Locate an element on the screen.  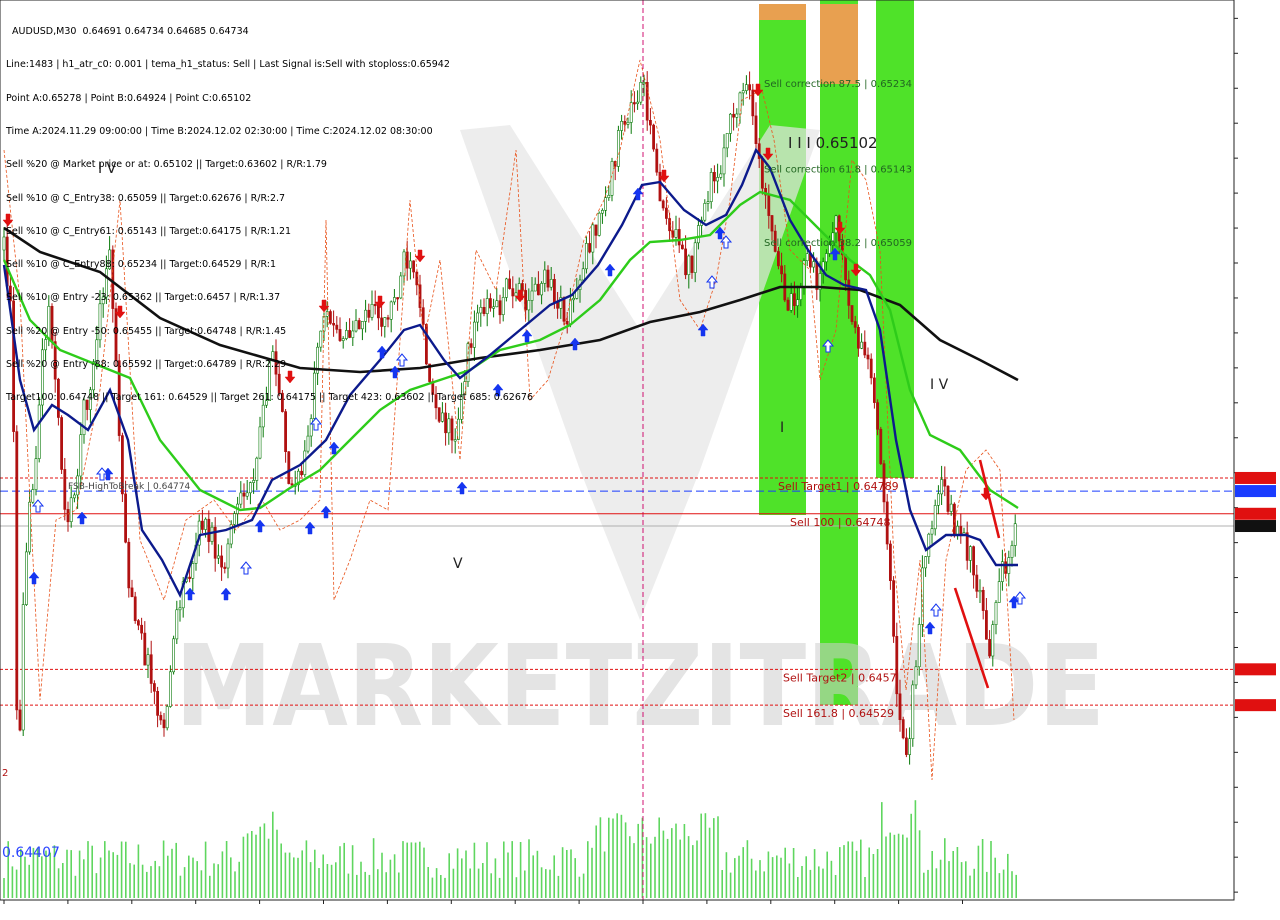
price-axis-panel is located at coordinates (1257, 460).